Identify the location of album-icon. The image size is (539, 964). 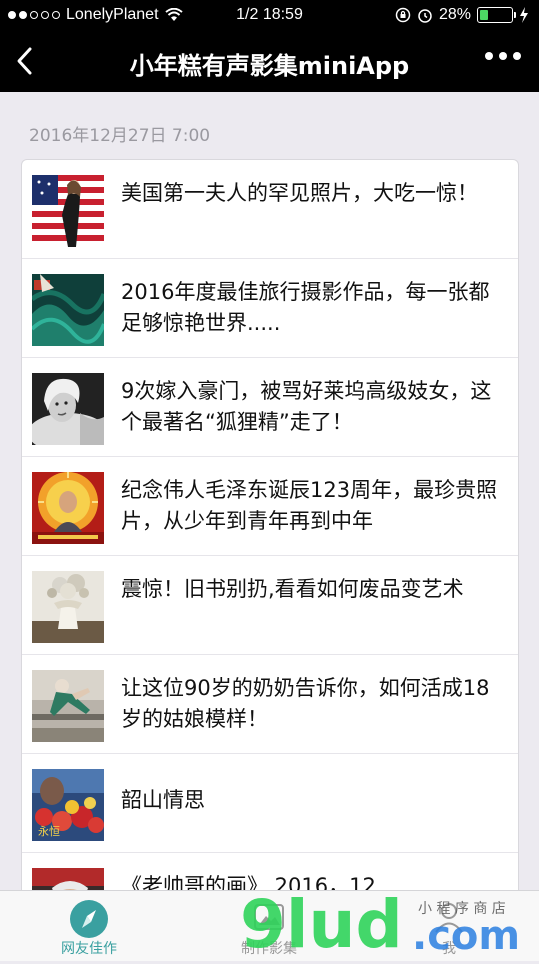
(269, 917).